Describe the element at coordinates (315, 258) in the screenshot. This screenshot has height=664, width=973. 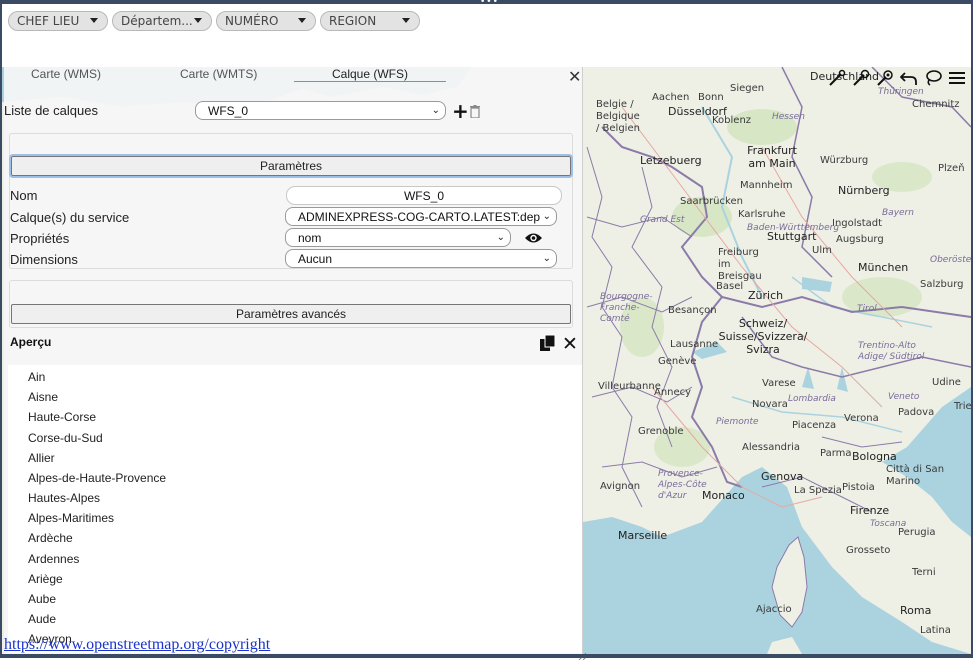
I see `dimensions-value: Aucun` at that location.